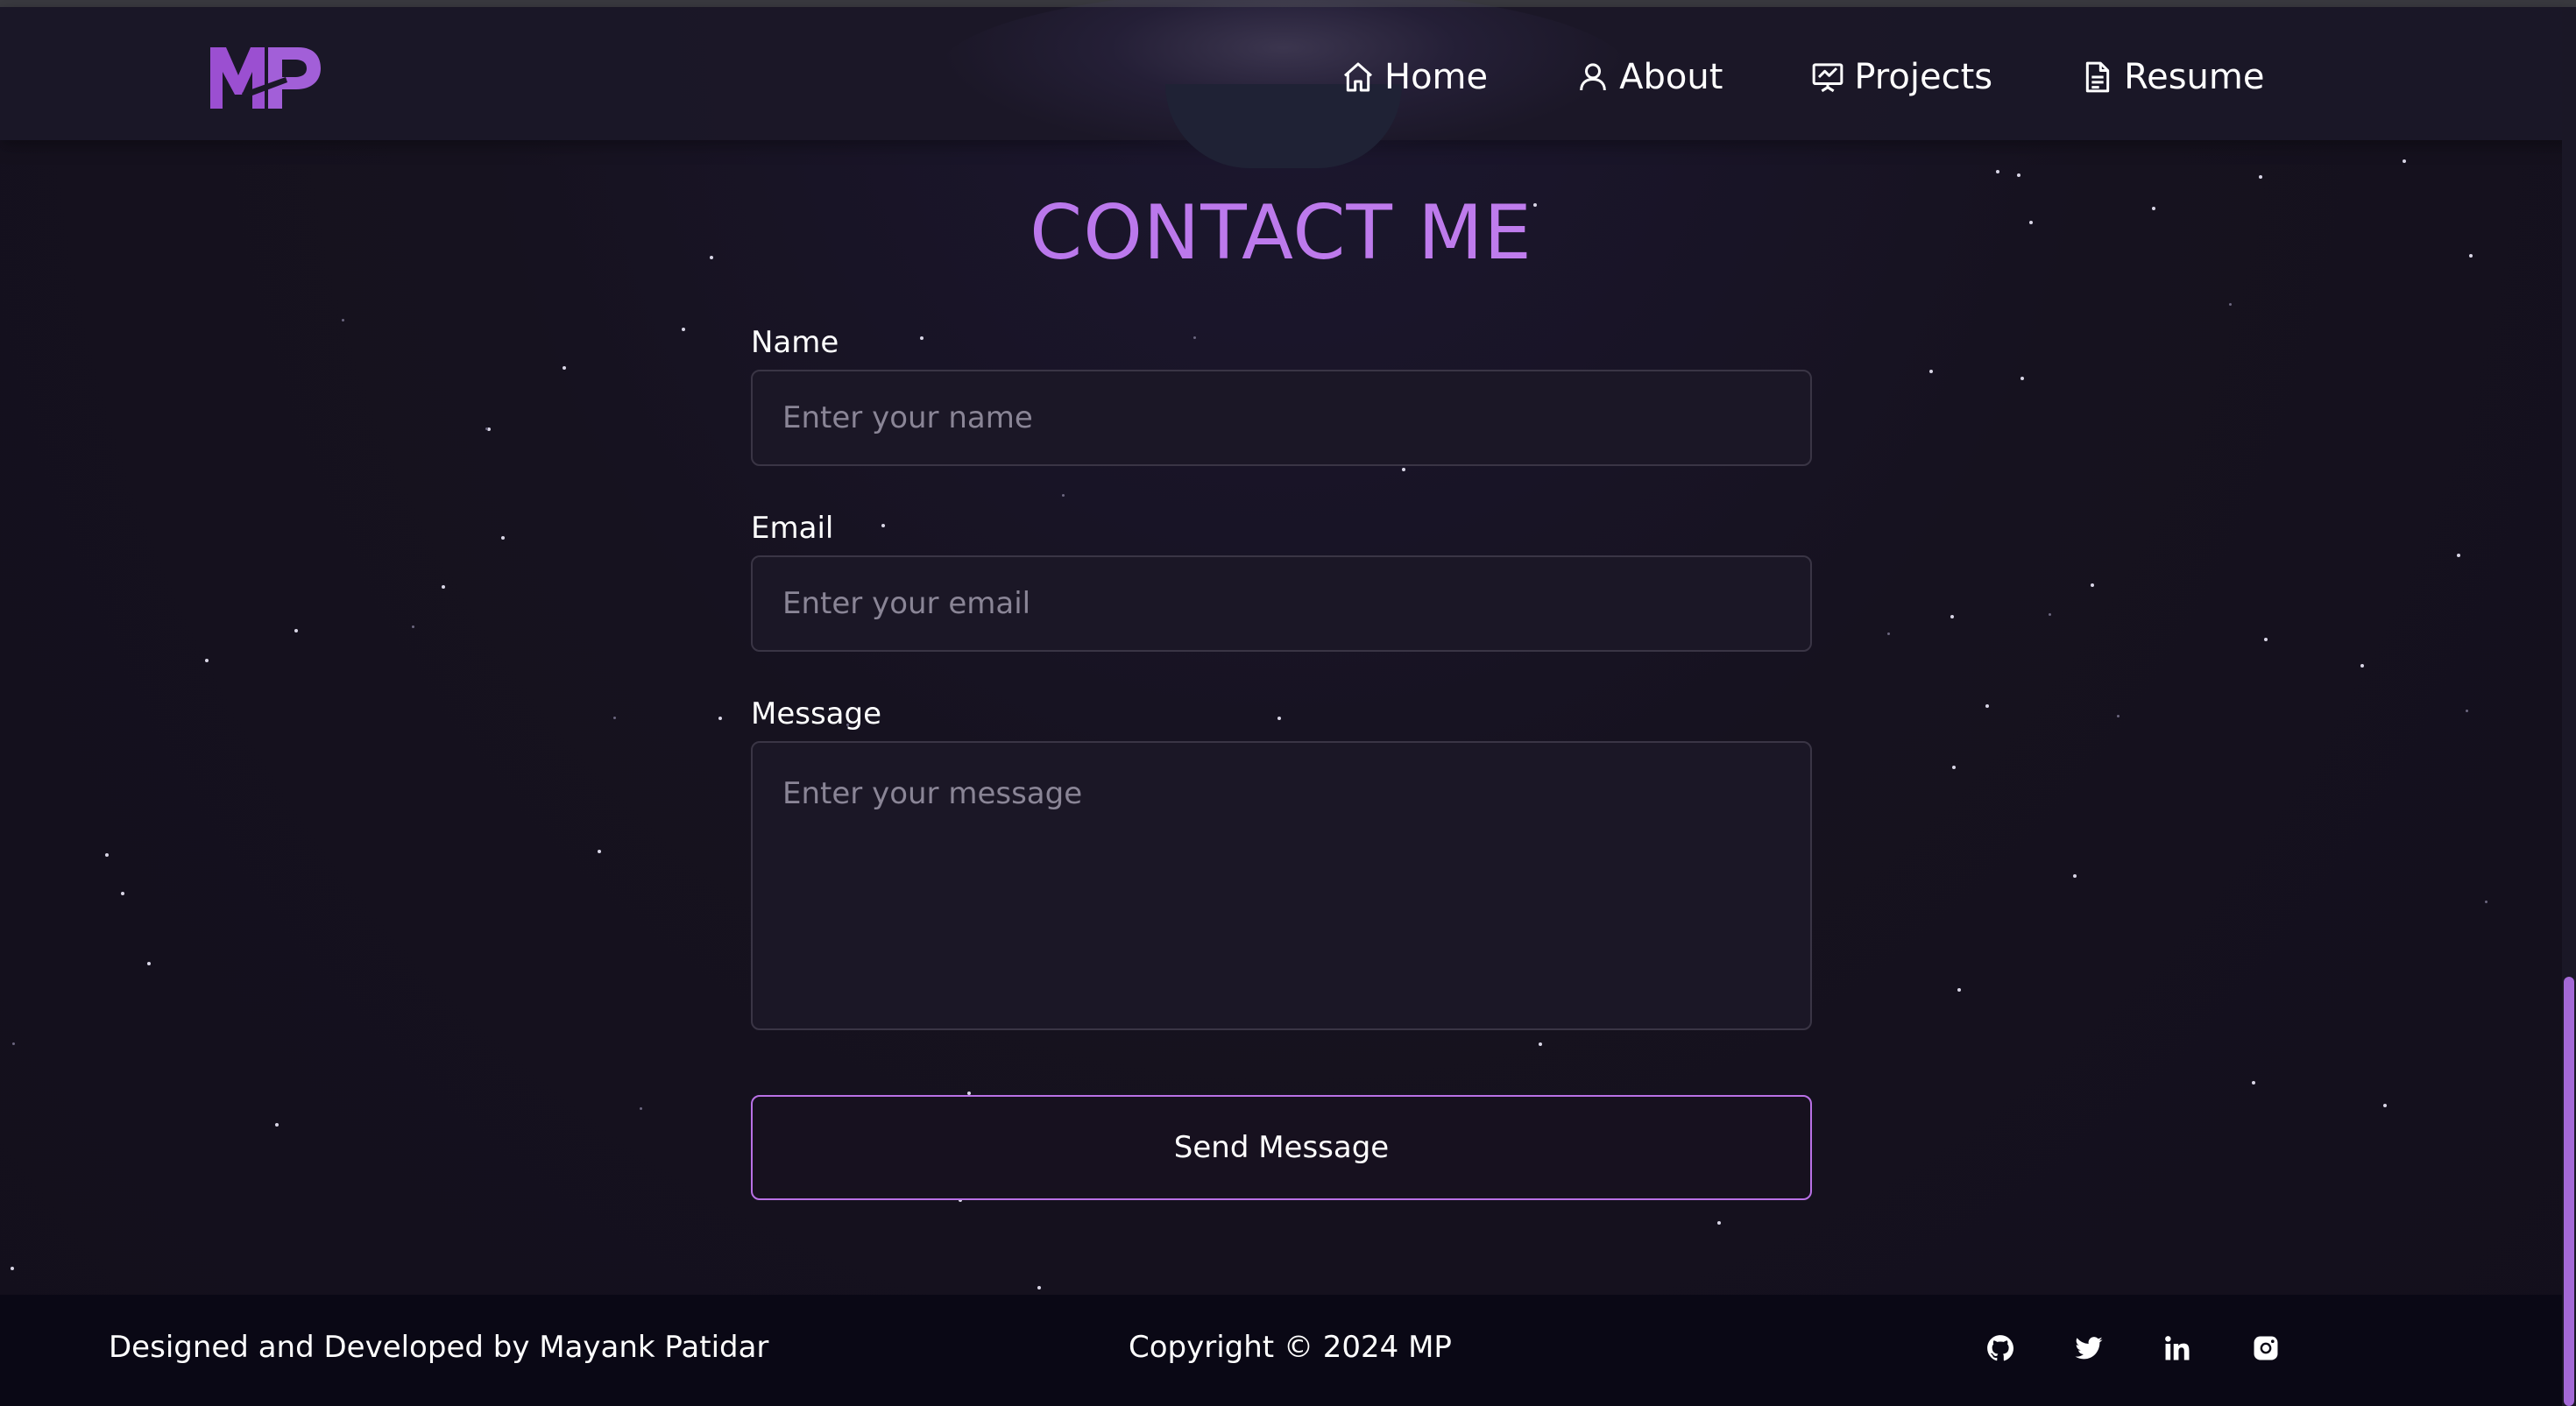  Describe the element at coordinates (1281, 886) in the screenshot. I see `message-textarea` at that location.